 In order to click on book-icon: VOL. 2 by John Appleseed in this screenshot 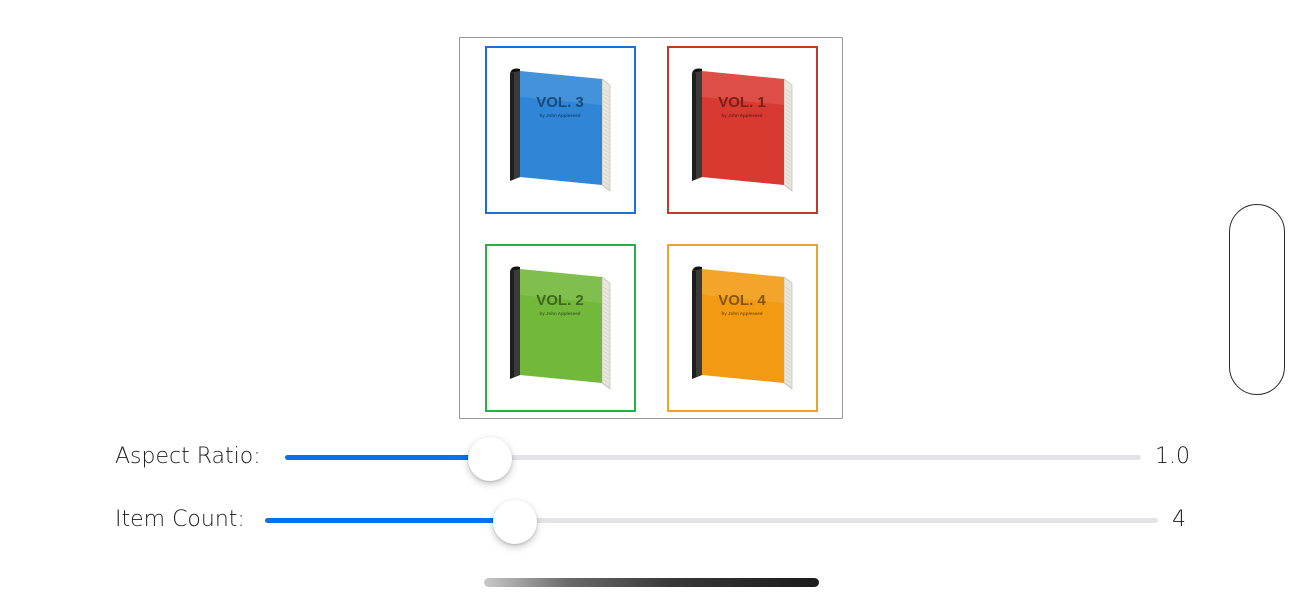, I will do `click(559, 328)`.